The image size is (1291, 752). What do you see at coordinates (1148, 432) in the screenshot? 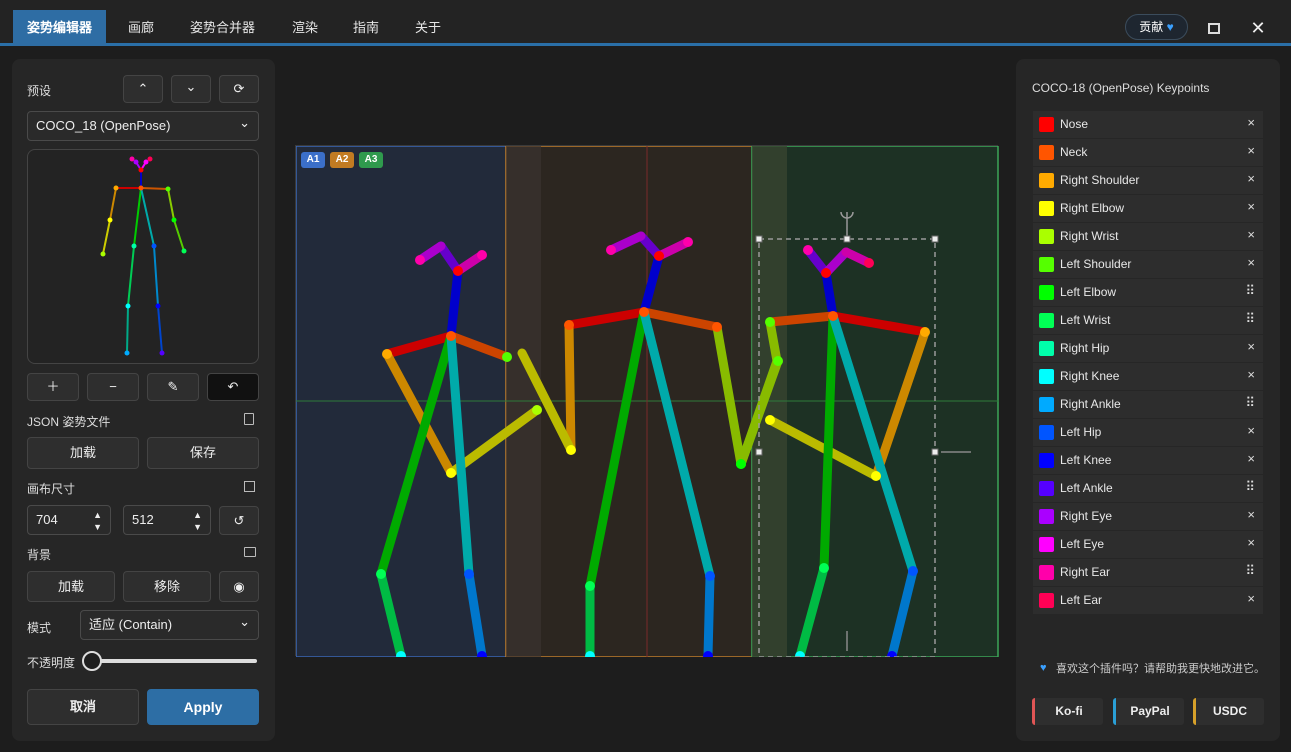
I see `keypoint-row: Left Hip ×` at bounding box center [1148, 432].